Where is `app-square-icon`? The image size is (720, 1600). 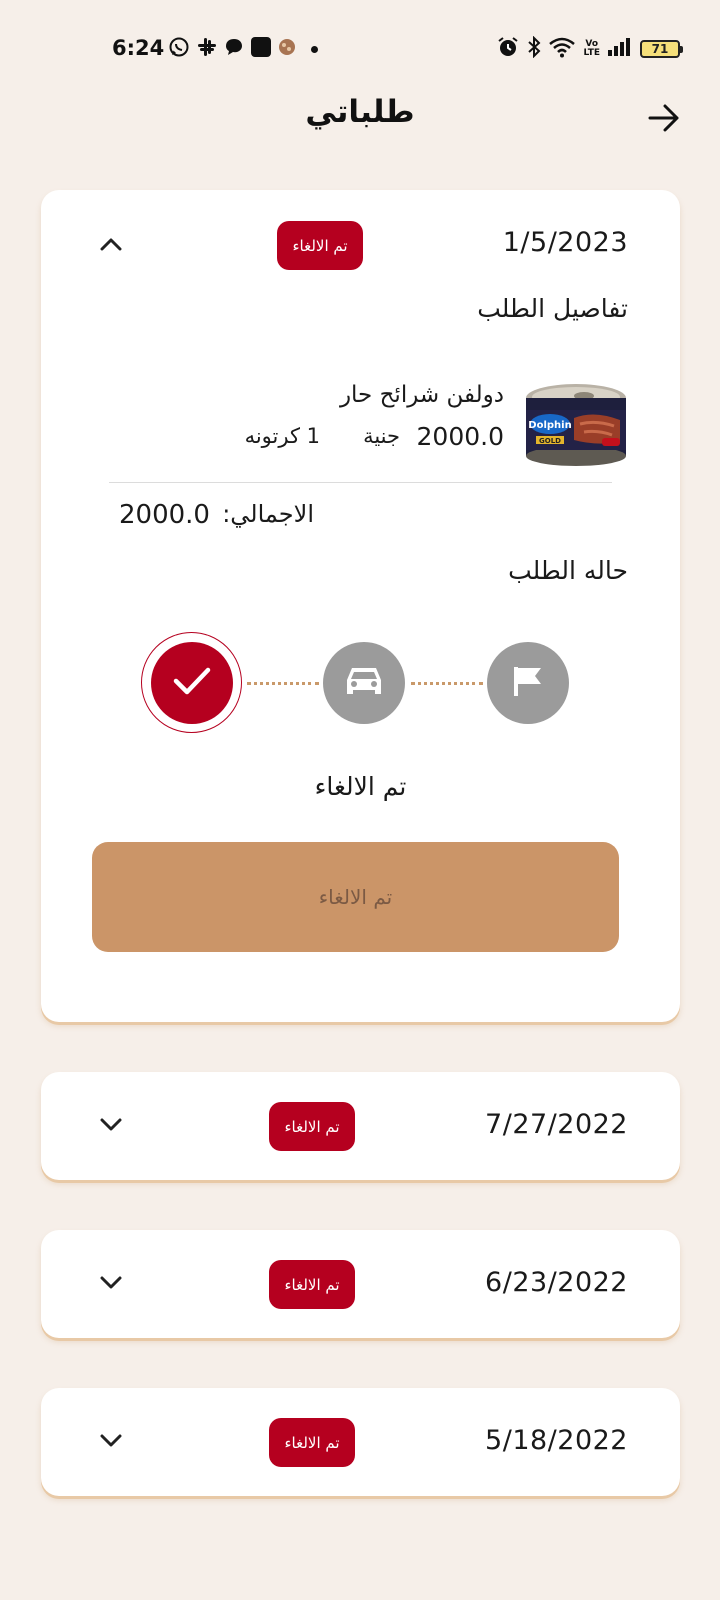
app-square-icon is located at coordinates (261, 49).